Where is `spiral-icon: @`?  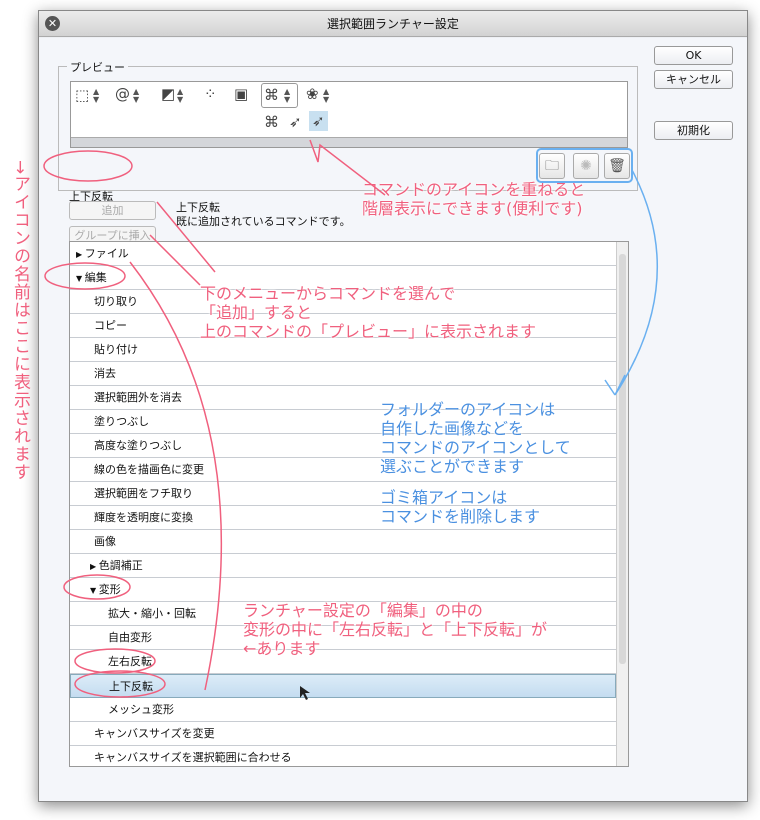 spiral-icon: @ is located at coordinates (122, 94).